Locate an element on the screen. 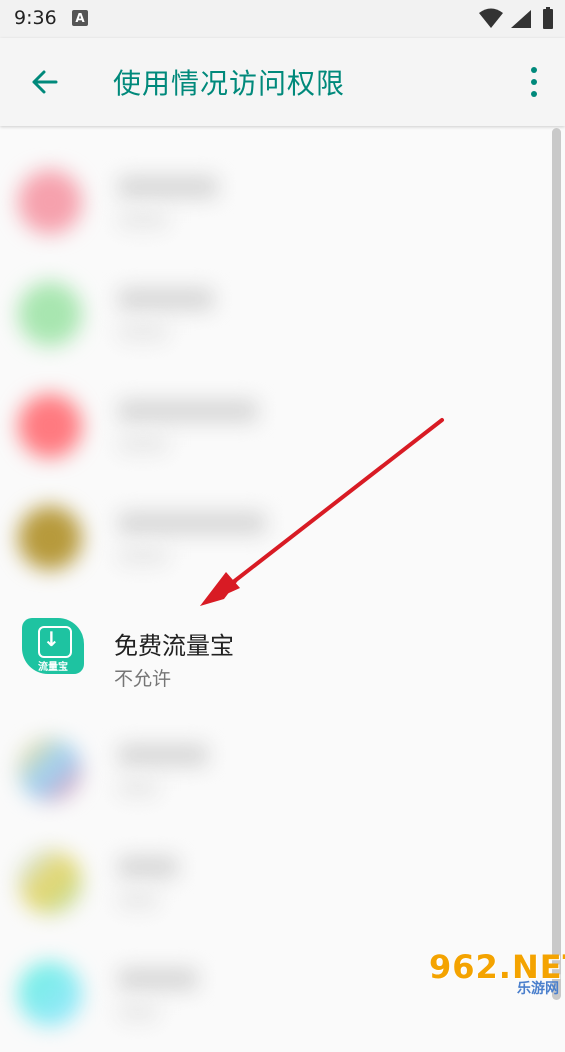 This screenshot has width=565, height=1052. app-icon-caption: 流量宝 is located at coordinates (53, 667).